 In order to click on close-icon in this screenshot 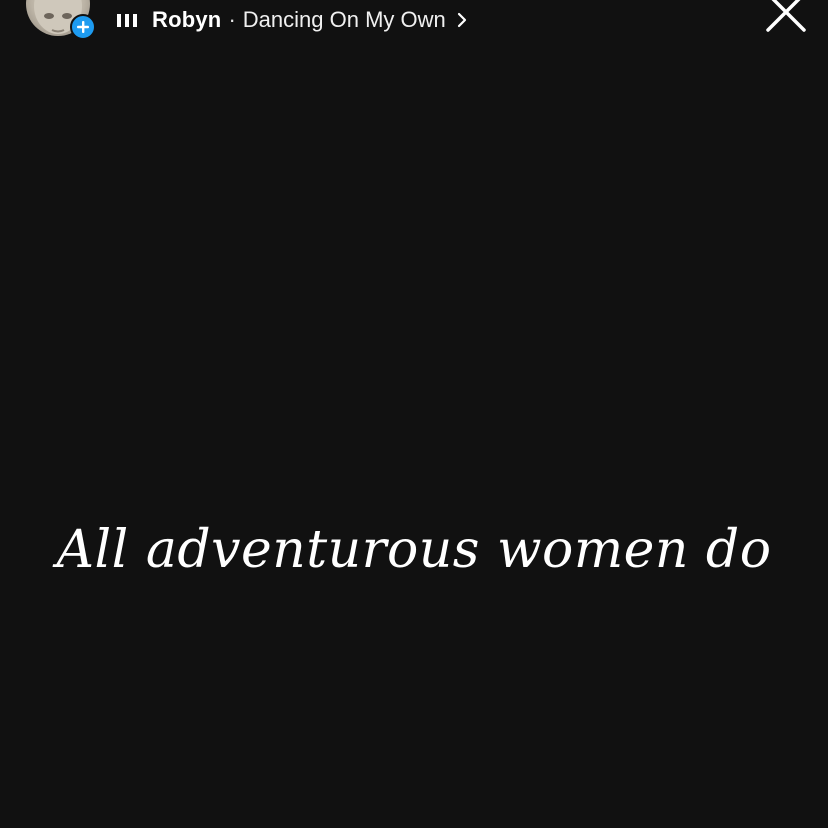, I will do `click(786, 16)`.